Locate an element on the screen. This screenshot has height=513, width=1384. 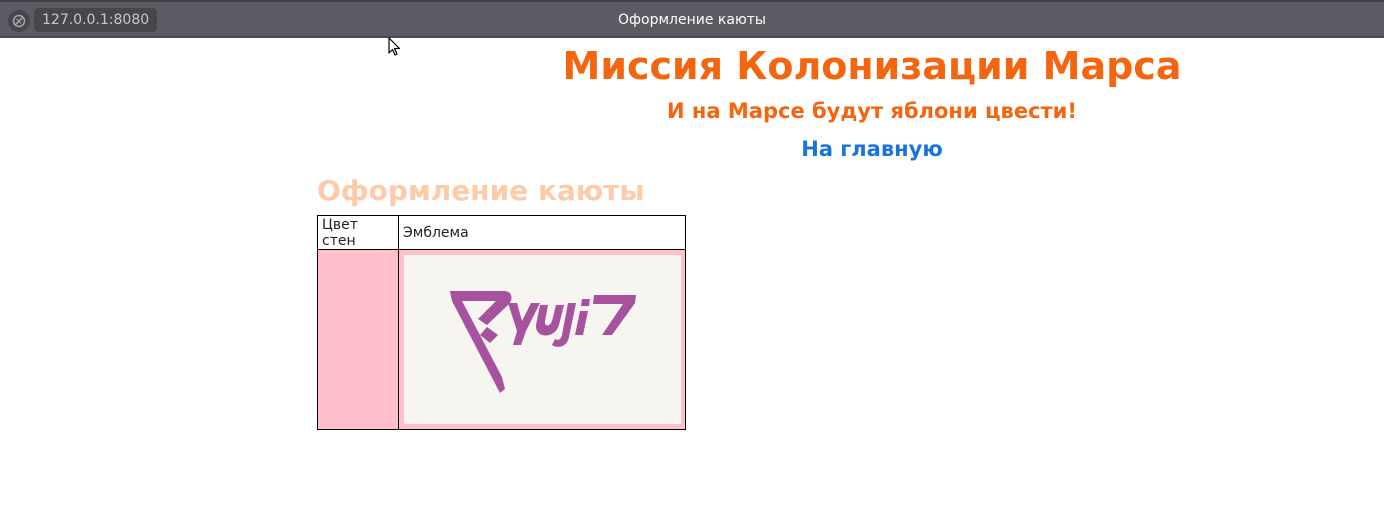
section-title: Оформление каюты is located at coordinates (481, 190).